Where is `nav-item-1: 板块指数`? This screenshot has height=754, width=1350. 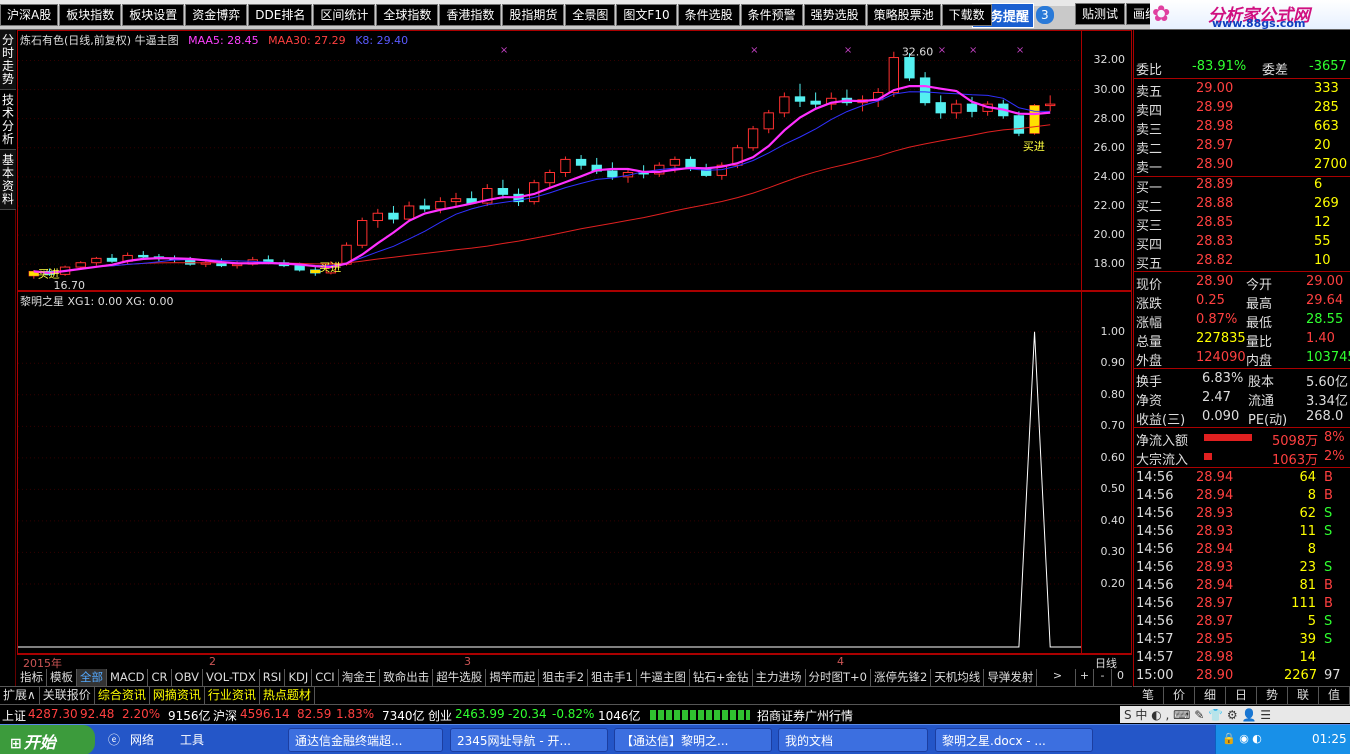 nav-item-1: 板块指数 is located at coordinates (90, 15).